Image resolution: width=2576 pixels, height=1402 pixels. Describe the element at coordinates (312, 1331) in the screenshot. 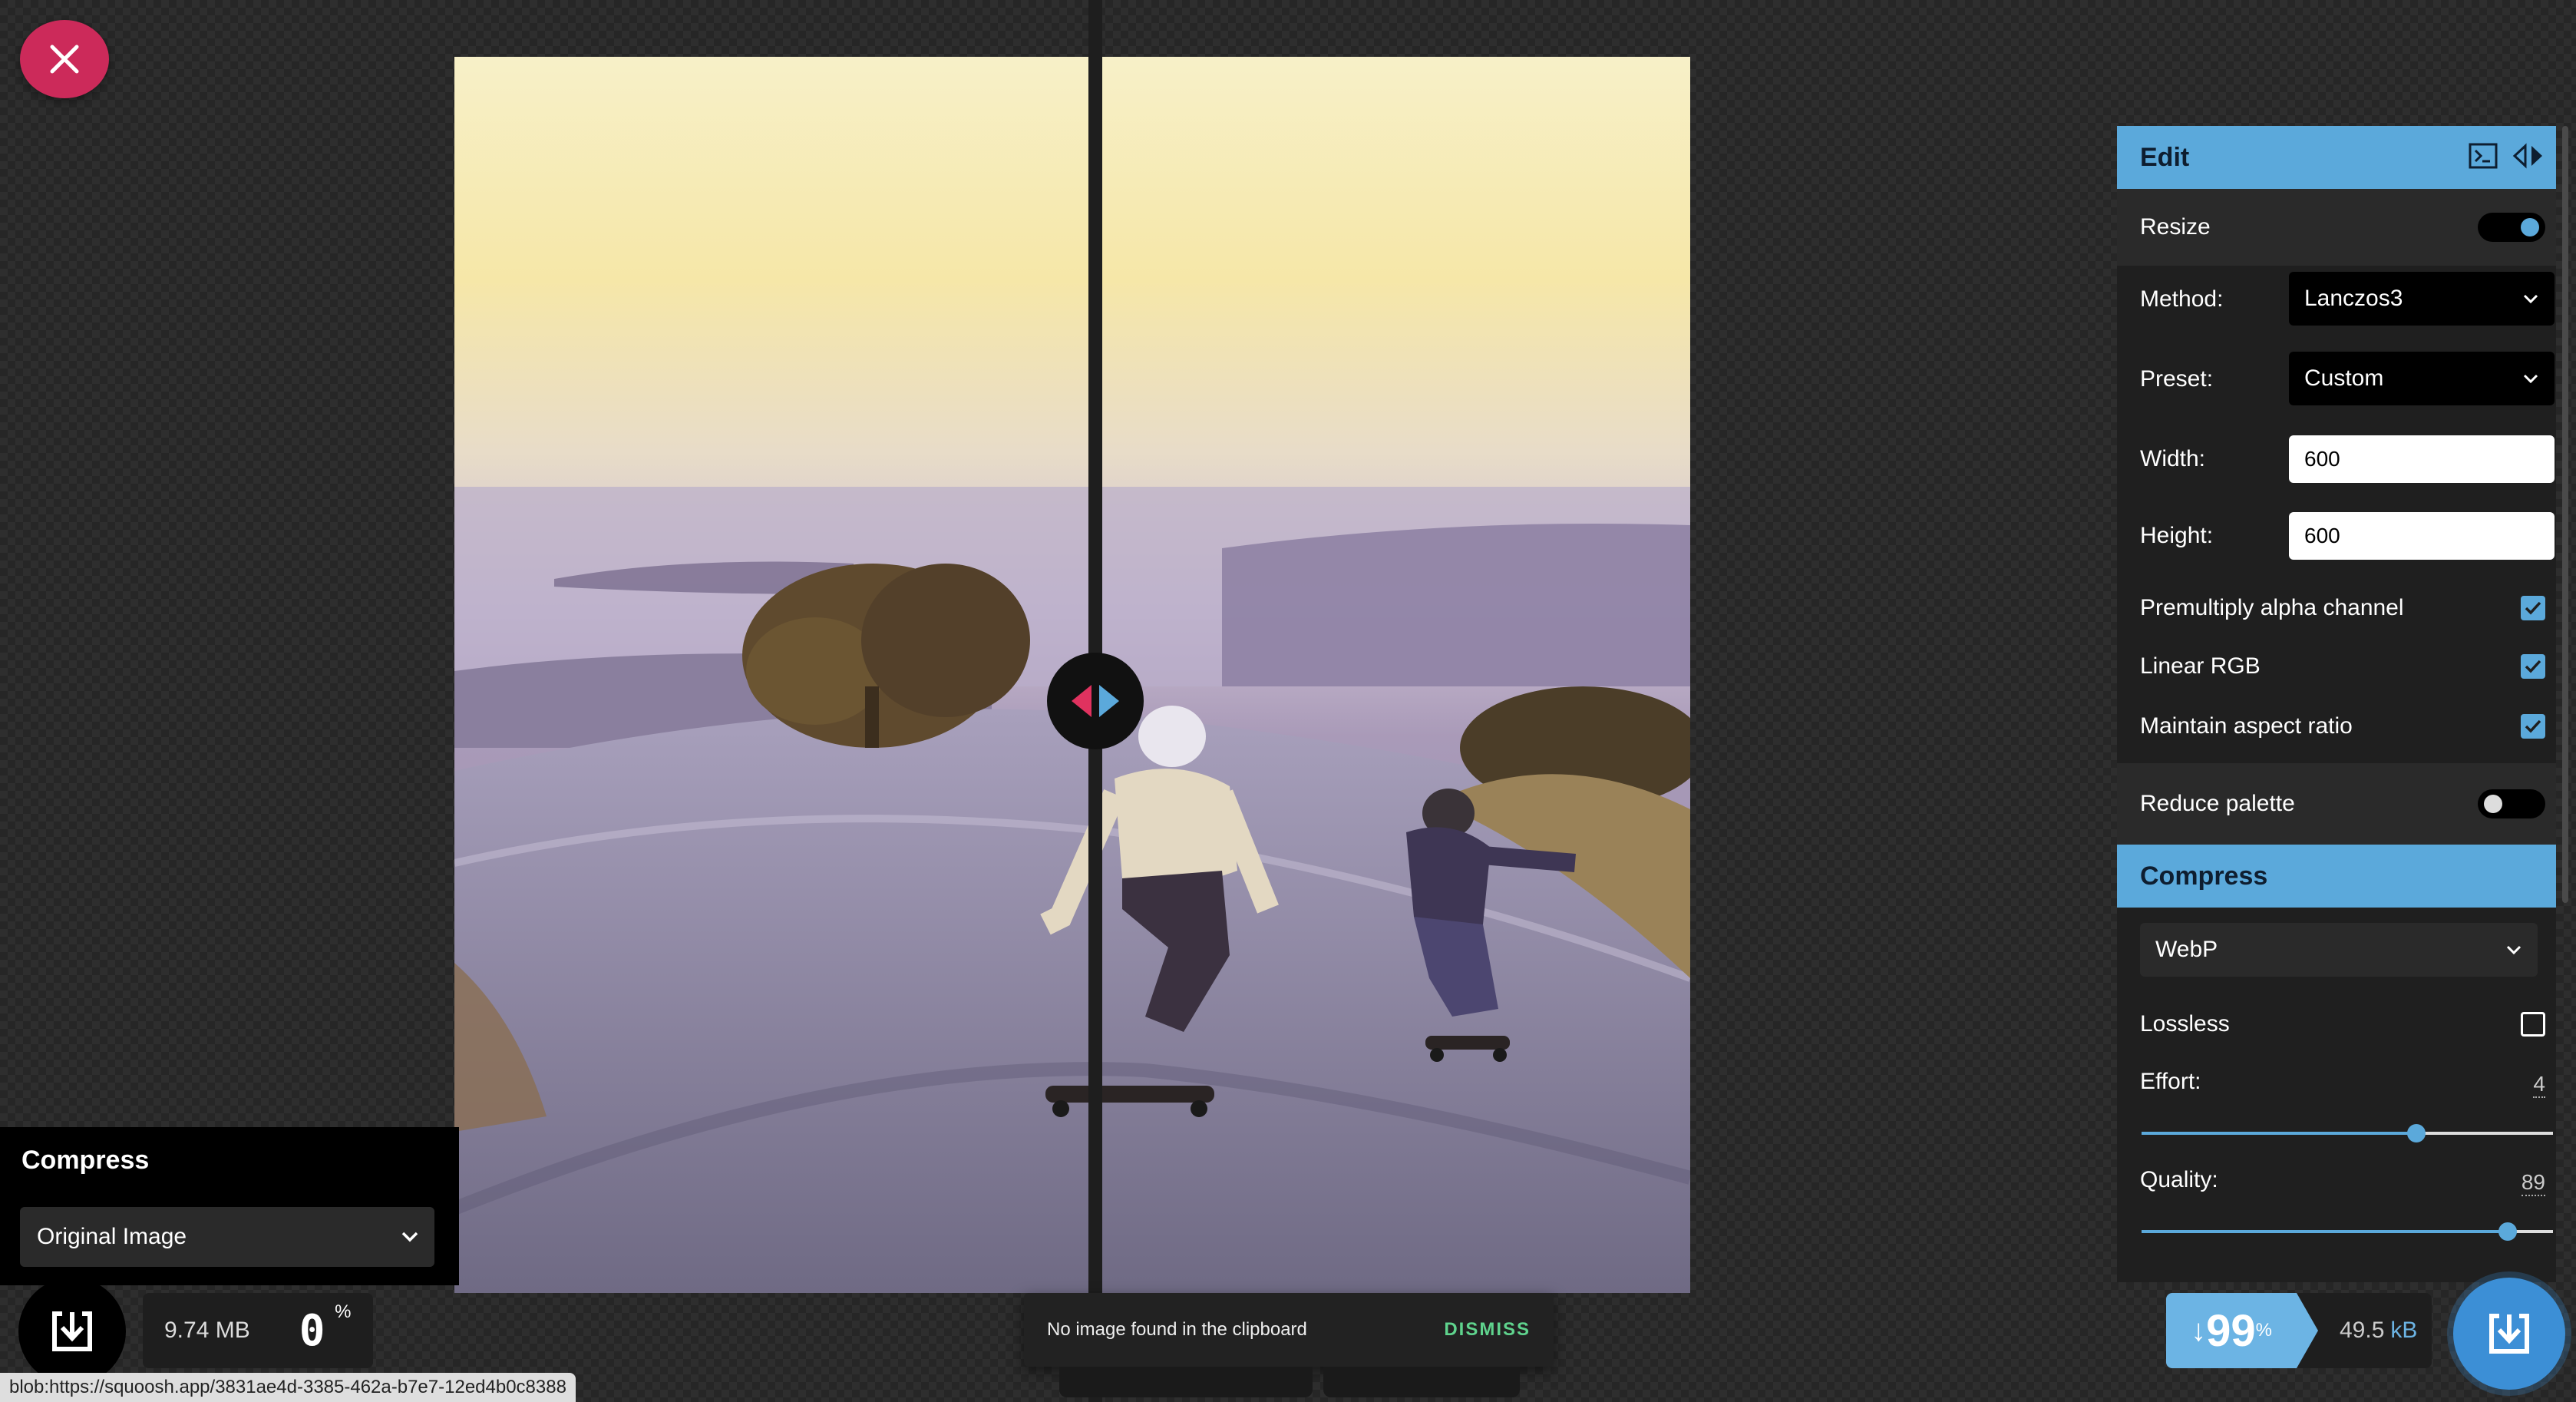

I see `original-percent-value: 0` at that location.